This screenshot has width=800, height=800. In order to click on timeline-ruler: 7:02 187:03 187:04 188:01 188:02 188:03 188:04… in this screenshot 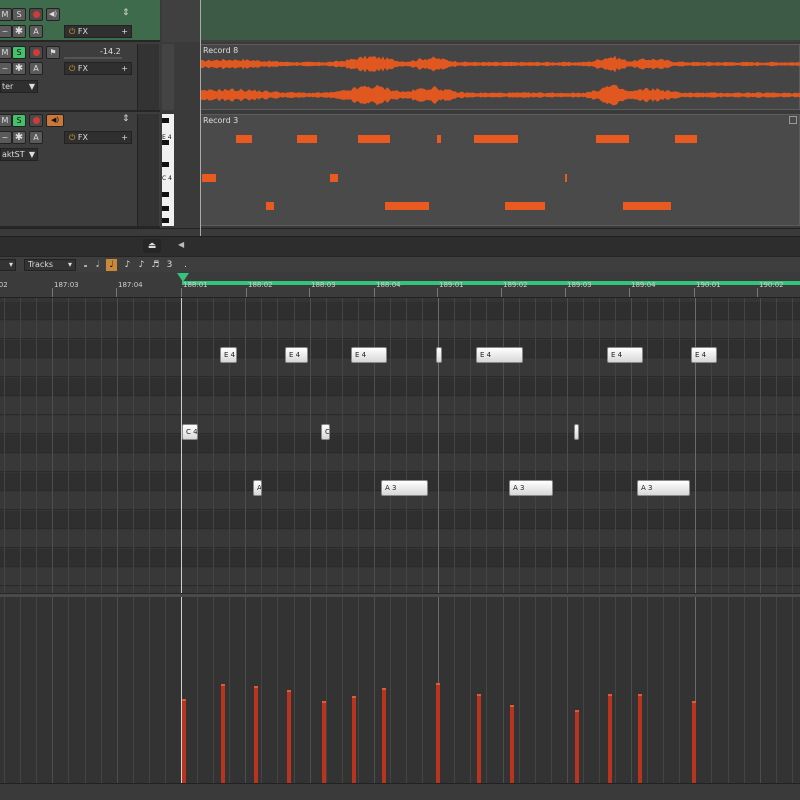, I will do `click(400, 285)`.